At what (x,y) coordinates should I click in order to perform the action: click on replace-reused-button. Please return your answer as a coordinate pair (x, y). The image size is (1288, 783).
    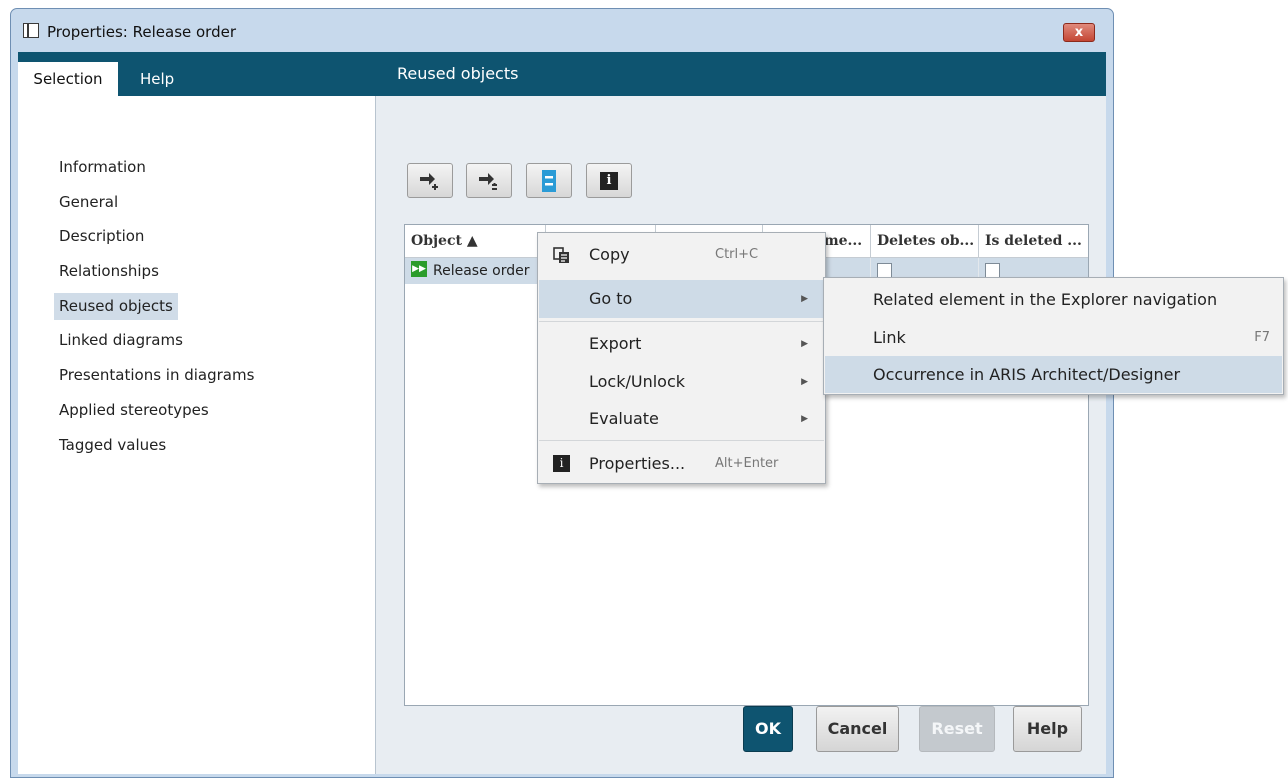
    Looking at the image, I should click on (489, 180).